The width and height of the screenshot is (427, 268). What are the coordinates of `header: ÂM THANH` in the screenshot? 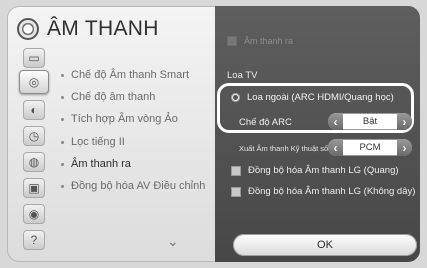 It's located at (88, 29).